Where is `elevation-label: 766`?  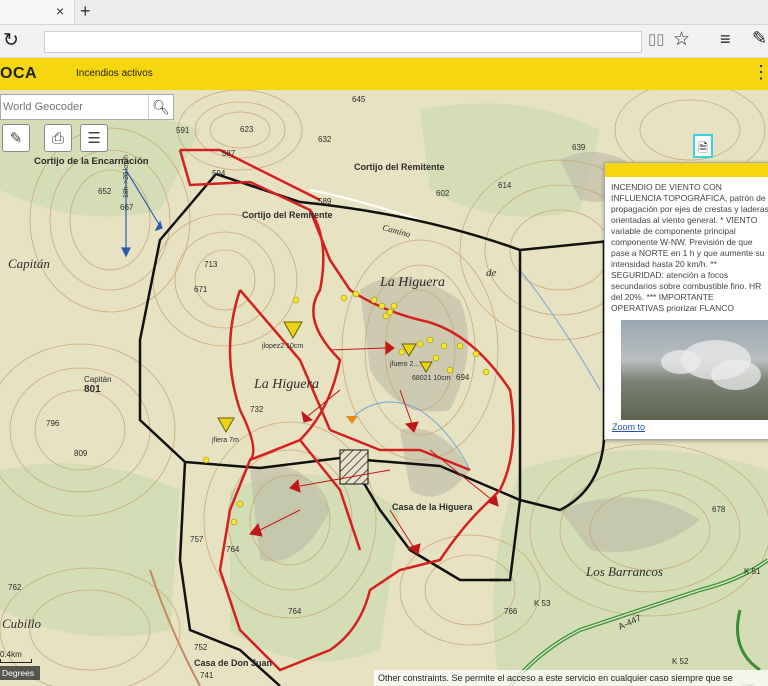 elevation-label: 766 is located at coordinates (511, 611).